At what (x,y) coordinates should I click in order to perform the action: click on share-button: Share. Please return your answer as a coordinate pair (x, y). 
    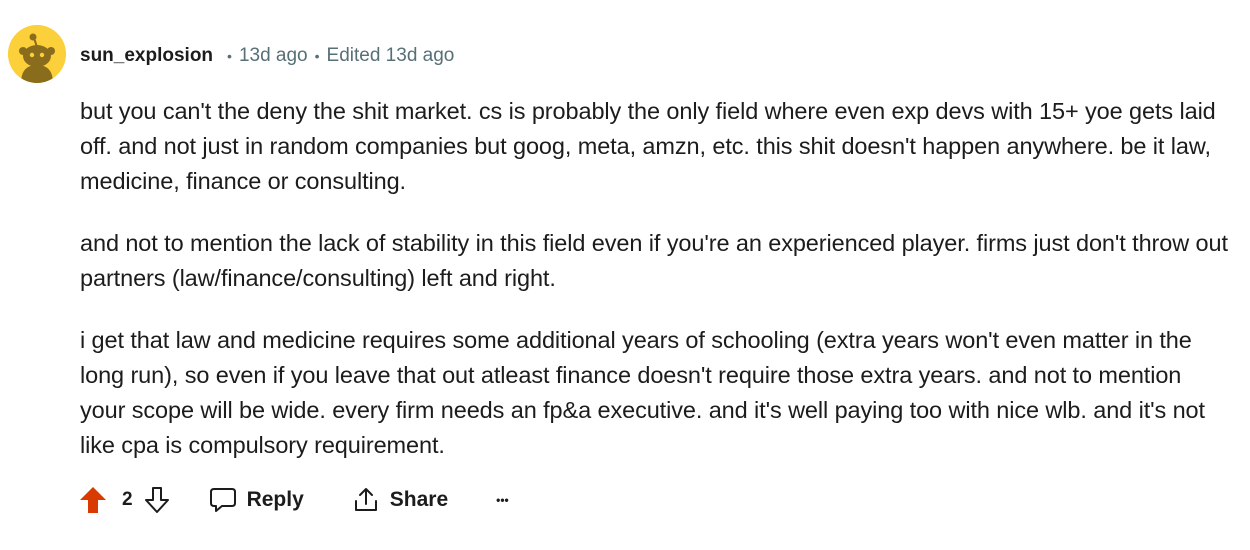
    Looking at the image, I should click on (400, 500).